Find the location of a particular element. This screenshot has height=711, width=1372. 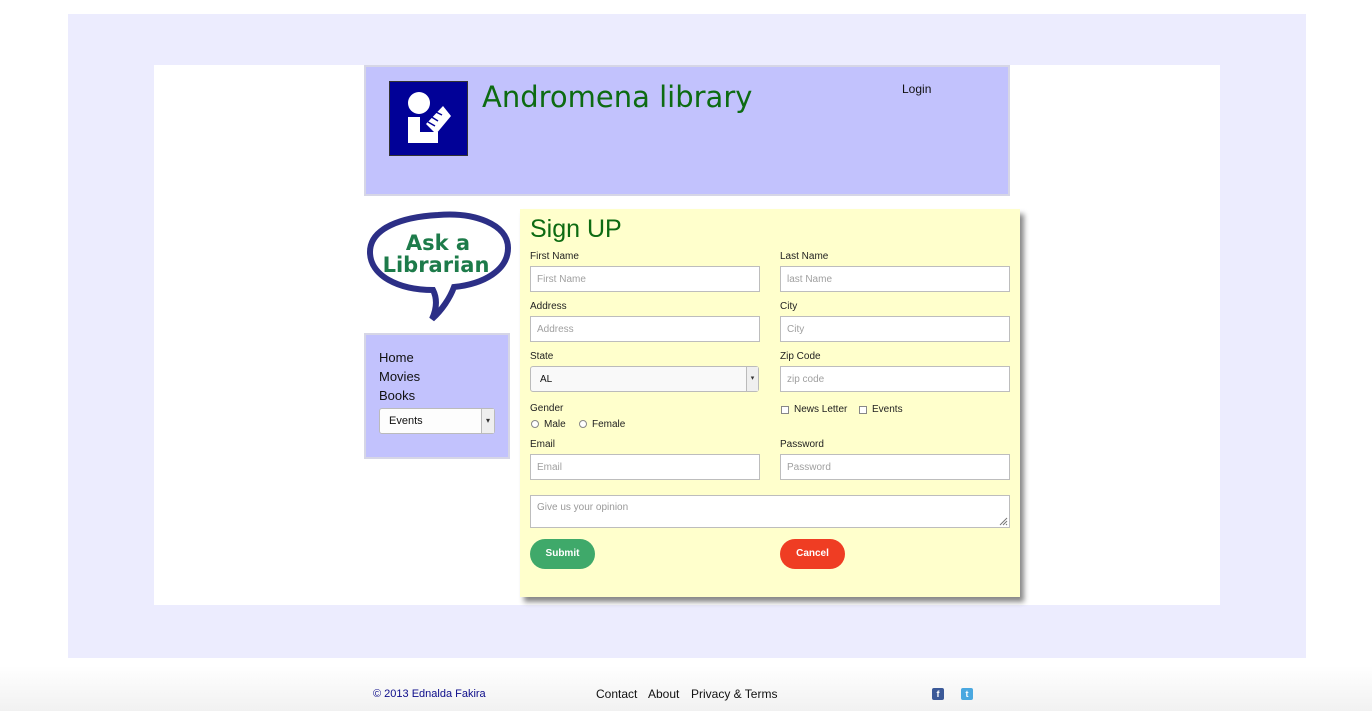

state-select-value: AL is located at coordinates (546, 379).